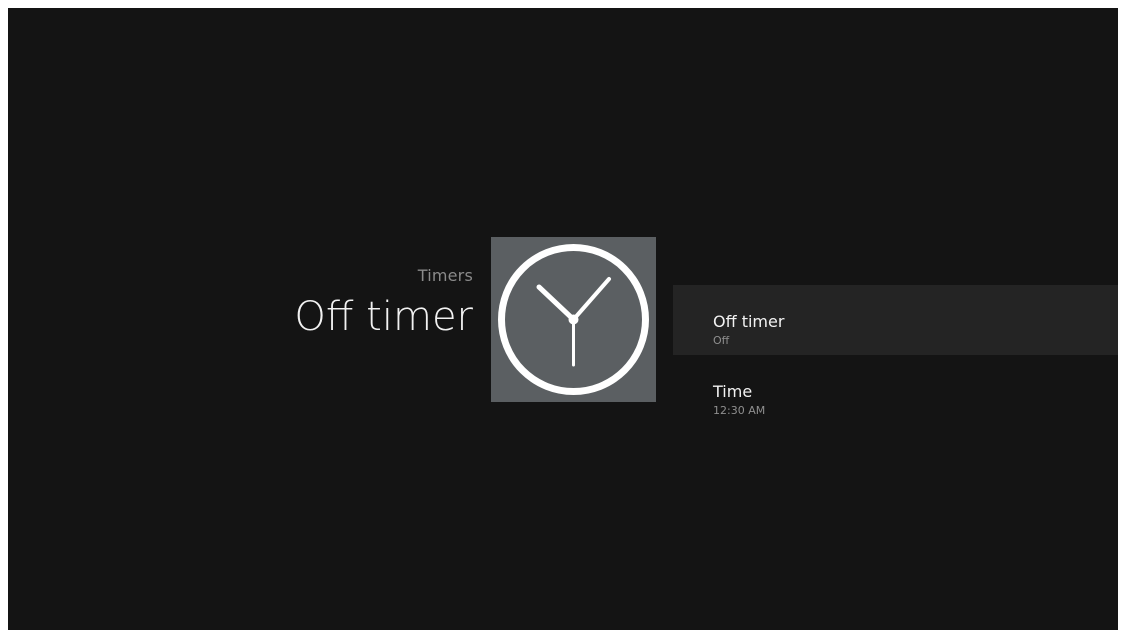  I want to click on setting-label: Time, so click(733, 391).